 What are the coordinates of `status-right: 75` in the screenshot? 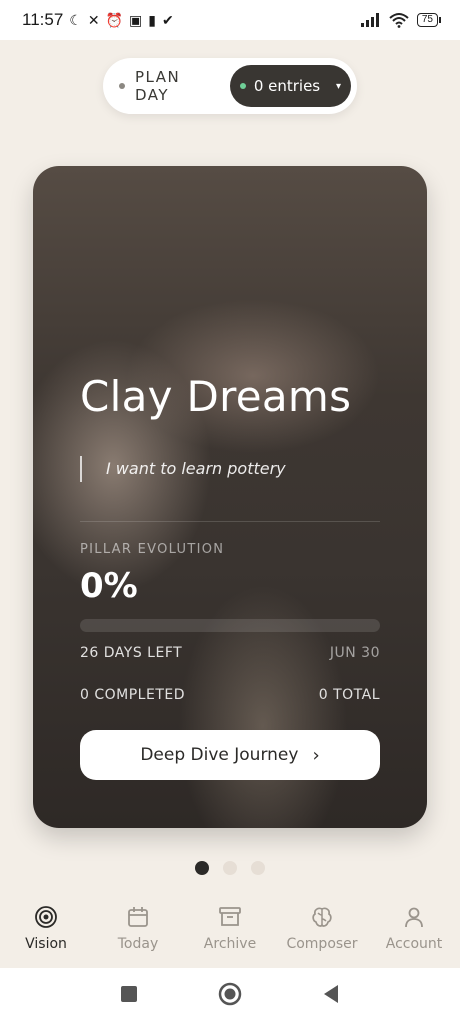 It's located at (401, 20).